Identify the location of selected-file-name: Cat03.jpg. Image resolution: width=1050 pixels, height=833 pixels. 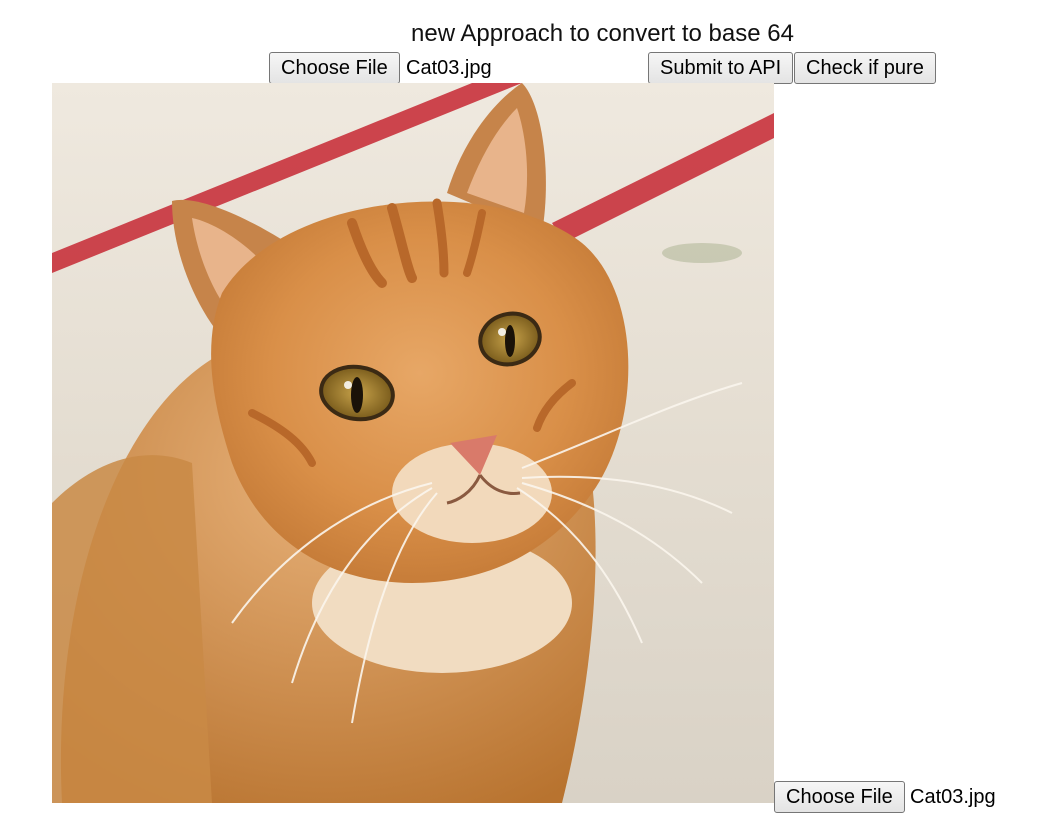
(449, 68).